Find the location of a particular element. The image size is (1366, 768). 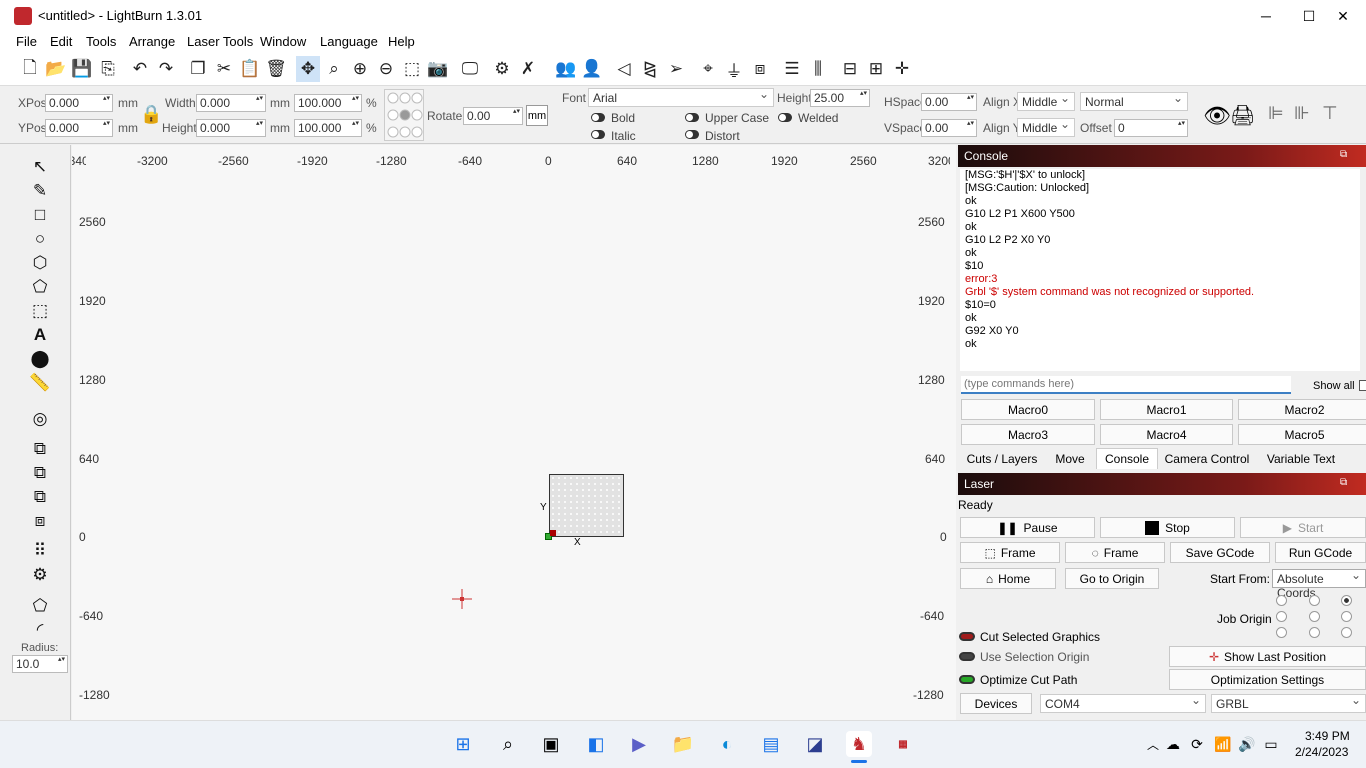

start-button: ▶ Start is located at coordinates (1303, 527).